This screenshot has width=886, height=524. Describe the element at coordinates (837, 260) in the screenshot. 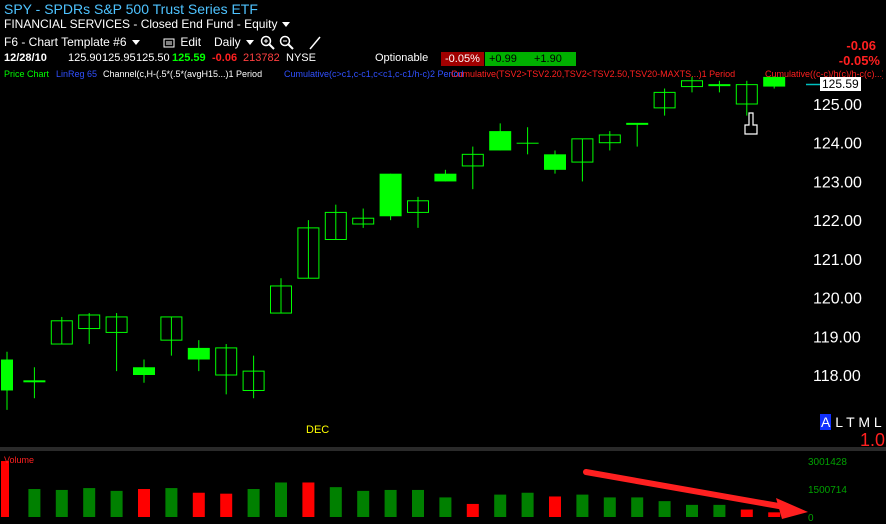

I see `price-axis-label: 121.00` at that location.